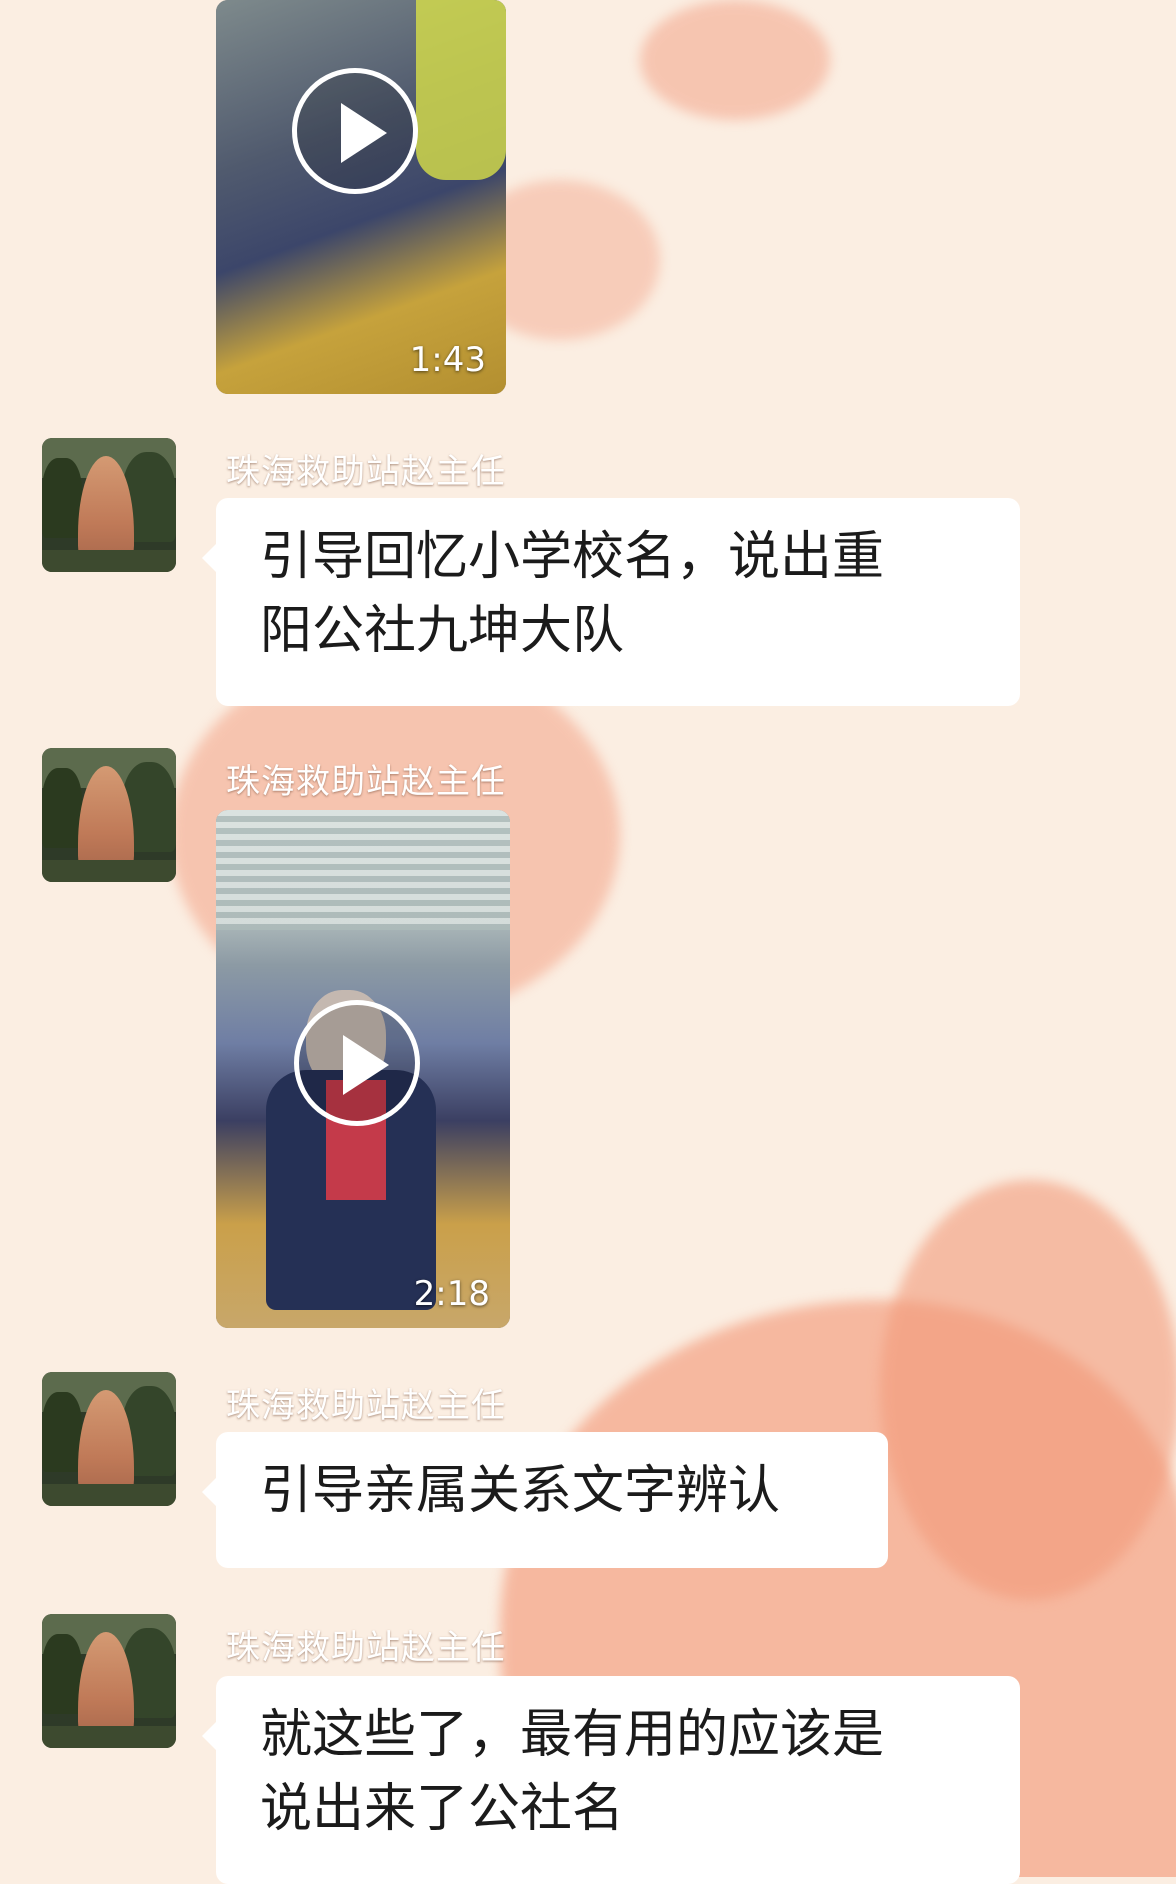 This screenshot has height=1884, width=1176. I want to click on message-text-line: 就这些了，最有用的应该是, so click(572, 1735).